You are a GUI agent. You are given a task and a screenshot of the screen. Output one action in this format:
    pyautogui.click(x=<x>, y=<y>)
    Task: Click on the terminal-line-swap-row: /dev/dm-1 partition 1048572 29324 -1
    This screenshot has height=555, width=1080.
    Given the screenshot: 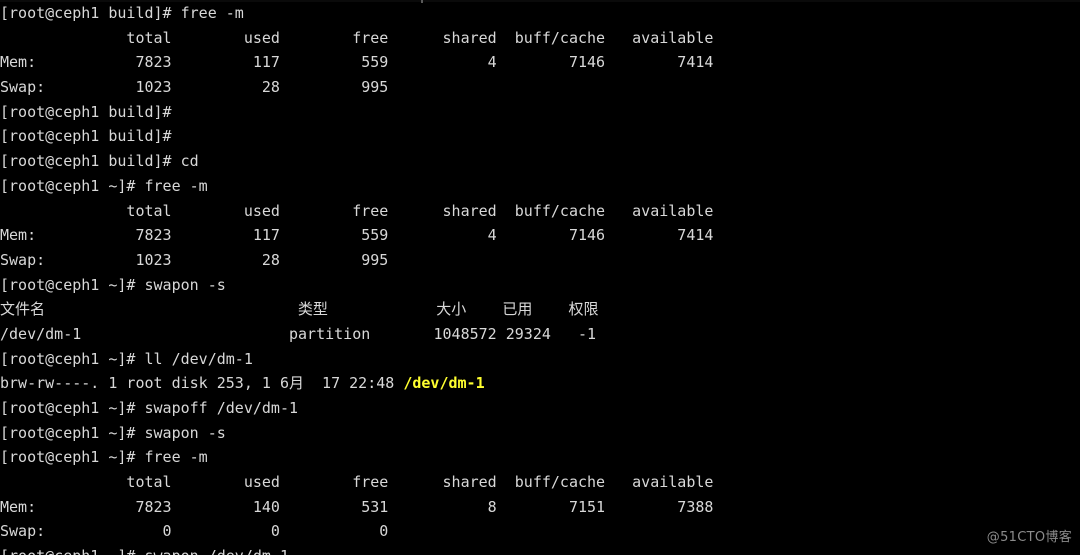 What is the action you would take?
    pyautogui.click(x=298, y=333)
    